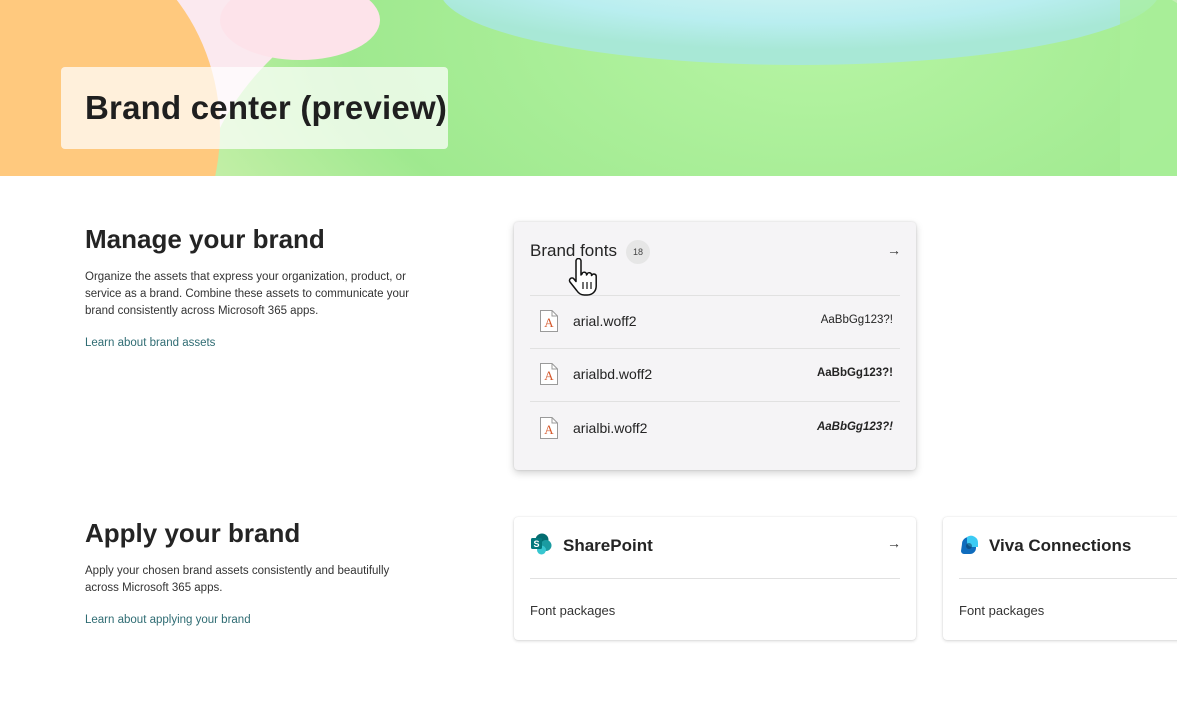  Describe the element at coordinates (193, 533) in the screenshot. I see `apply-brand-title: Apply your brand` at that location.